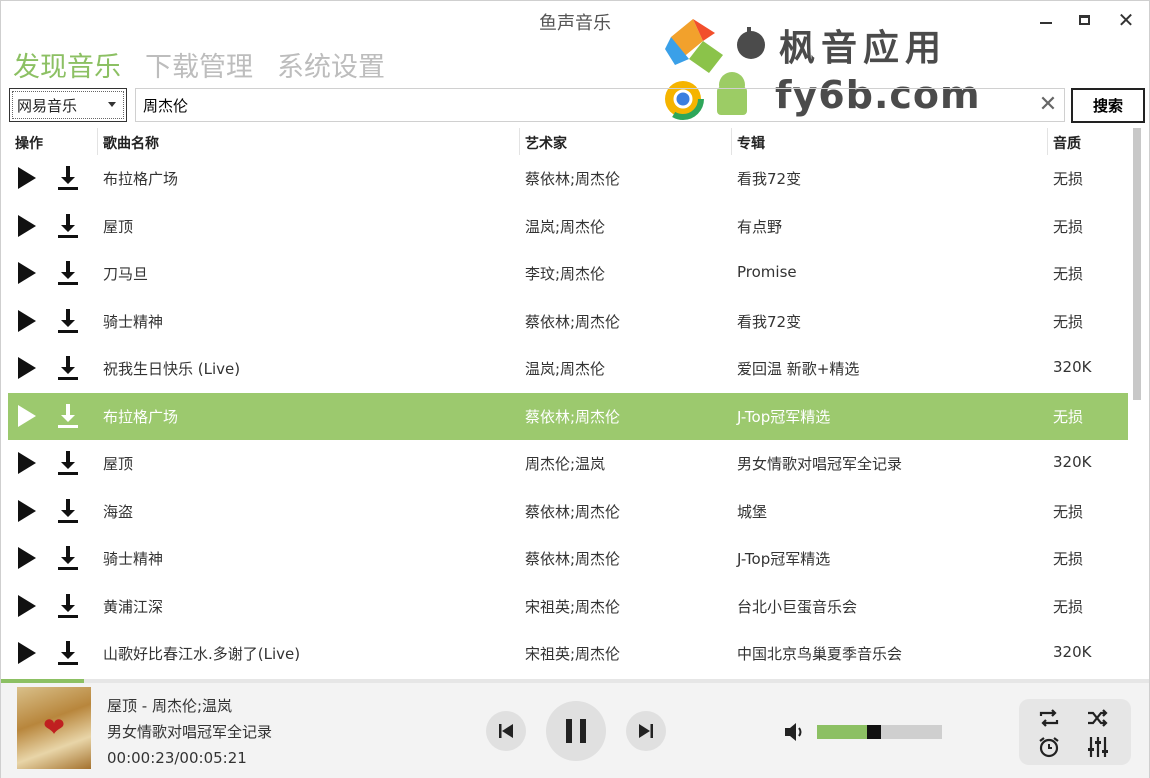 This screenshot has width=1150, height=778. I want to click on table-row: 屋顶 温岚;周杰伦 有点野 无损, so click(568, 226).